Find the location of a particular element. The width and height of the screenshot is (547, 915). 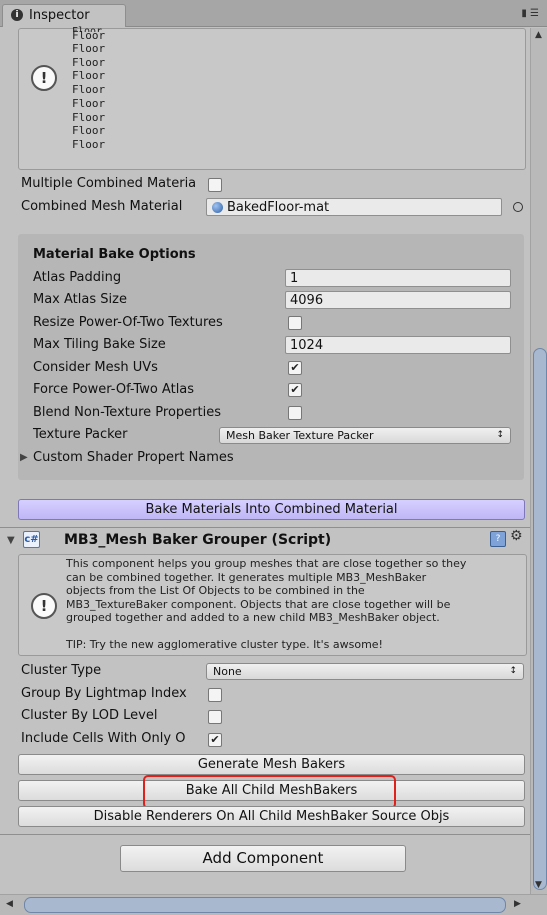

material-icon is located at coordinates (217, 207).